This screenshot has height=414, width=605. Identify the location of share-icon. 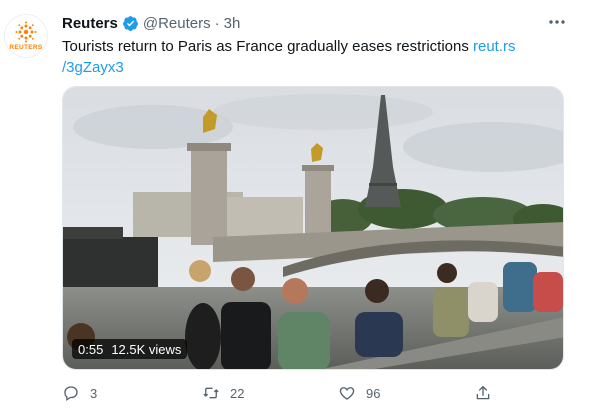
(483, 392).